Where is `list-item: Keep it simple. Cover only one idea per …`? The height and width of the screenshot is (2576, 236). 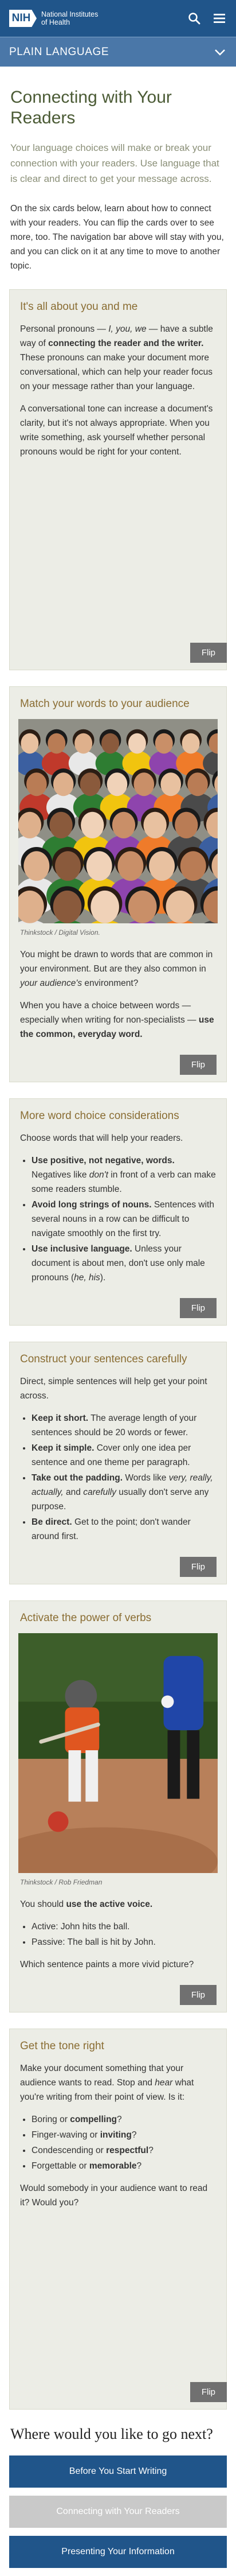 list-item: Keep it simple. Cover only one idea per … is located at coordinates (124, 1455).